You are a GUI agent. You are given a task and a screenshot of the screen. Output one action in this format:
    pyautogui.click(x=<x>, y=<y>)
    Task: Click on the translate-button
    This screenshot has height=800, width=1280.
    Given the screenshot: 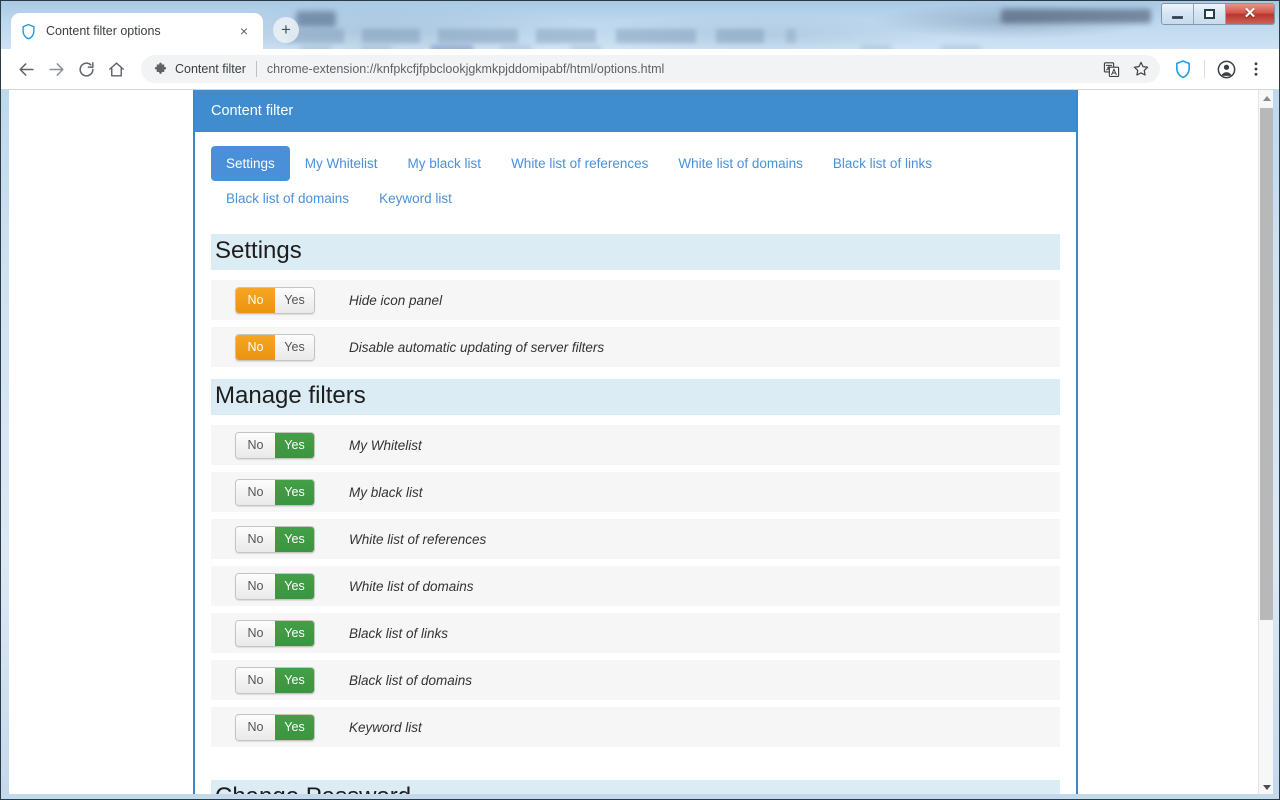 What is the action you would take?
    pyautogui.click(x=1111, y=69)
    